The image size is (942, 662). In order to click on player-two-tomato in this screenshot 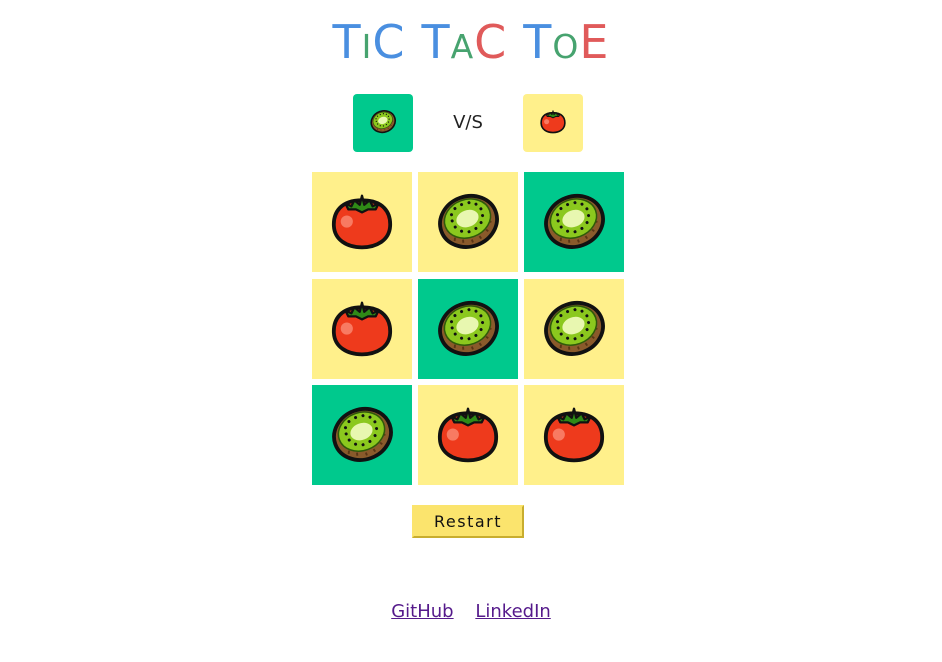, I will do `click(553, 123)`.